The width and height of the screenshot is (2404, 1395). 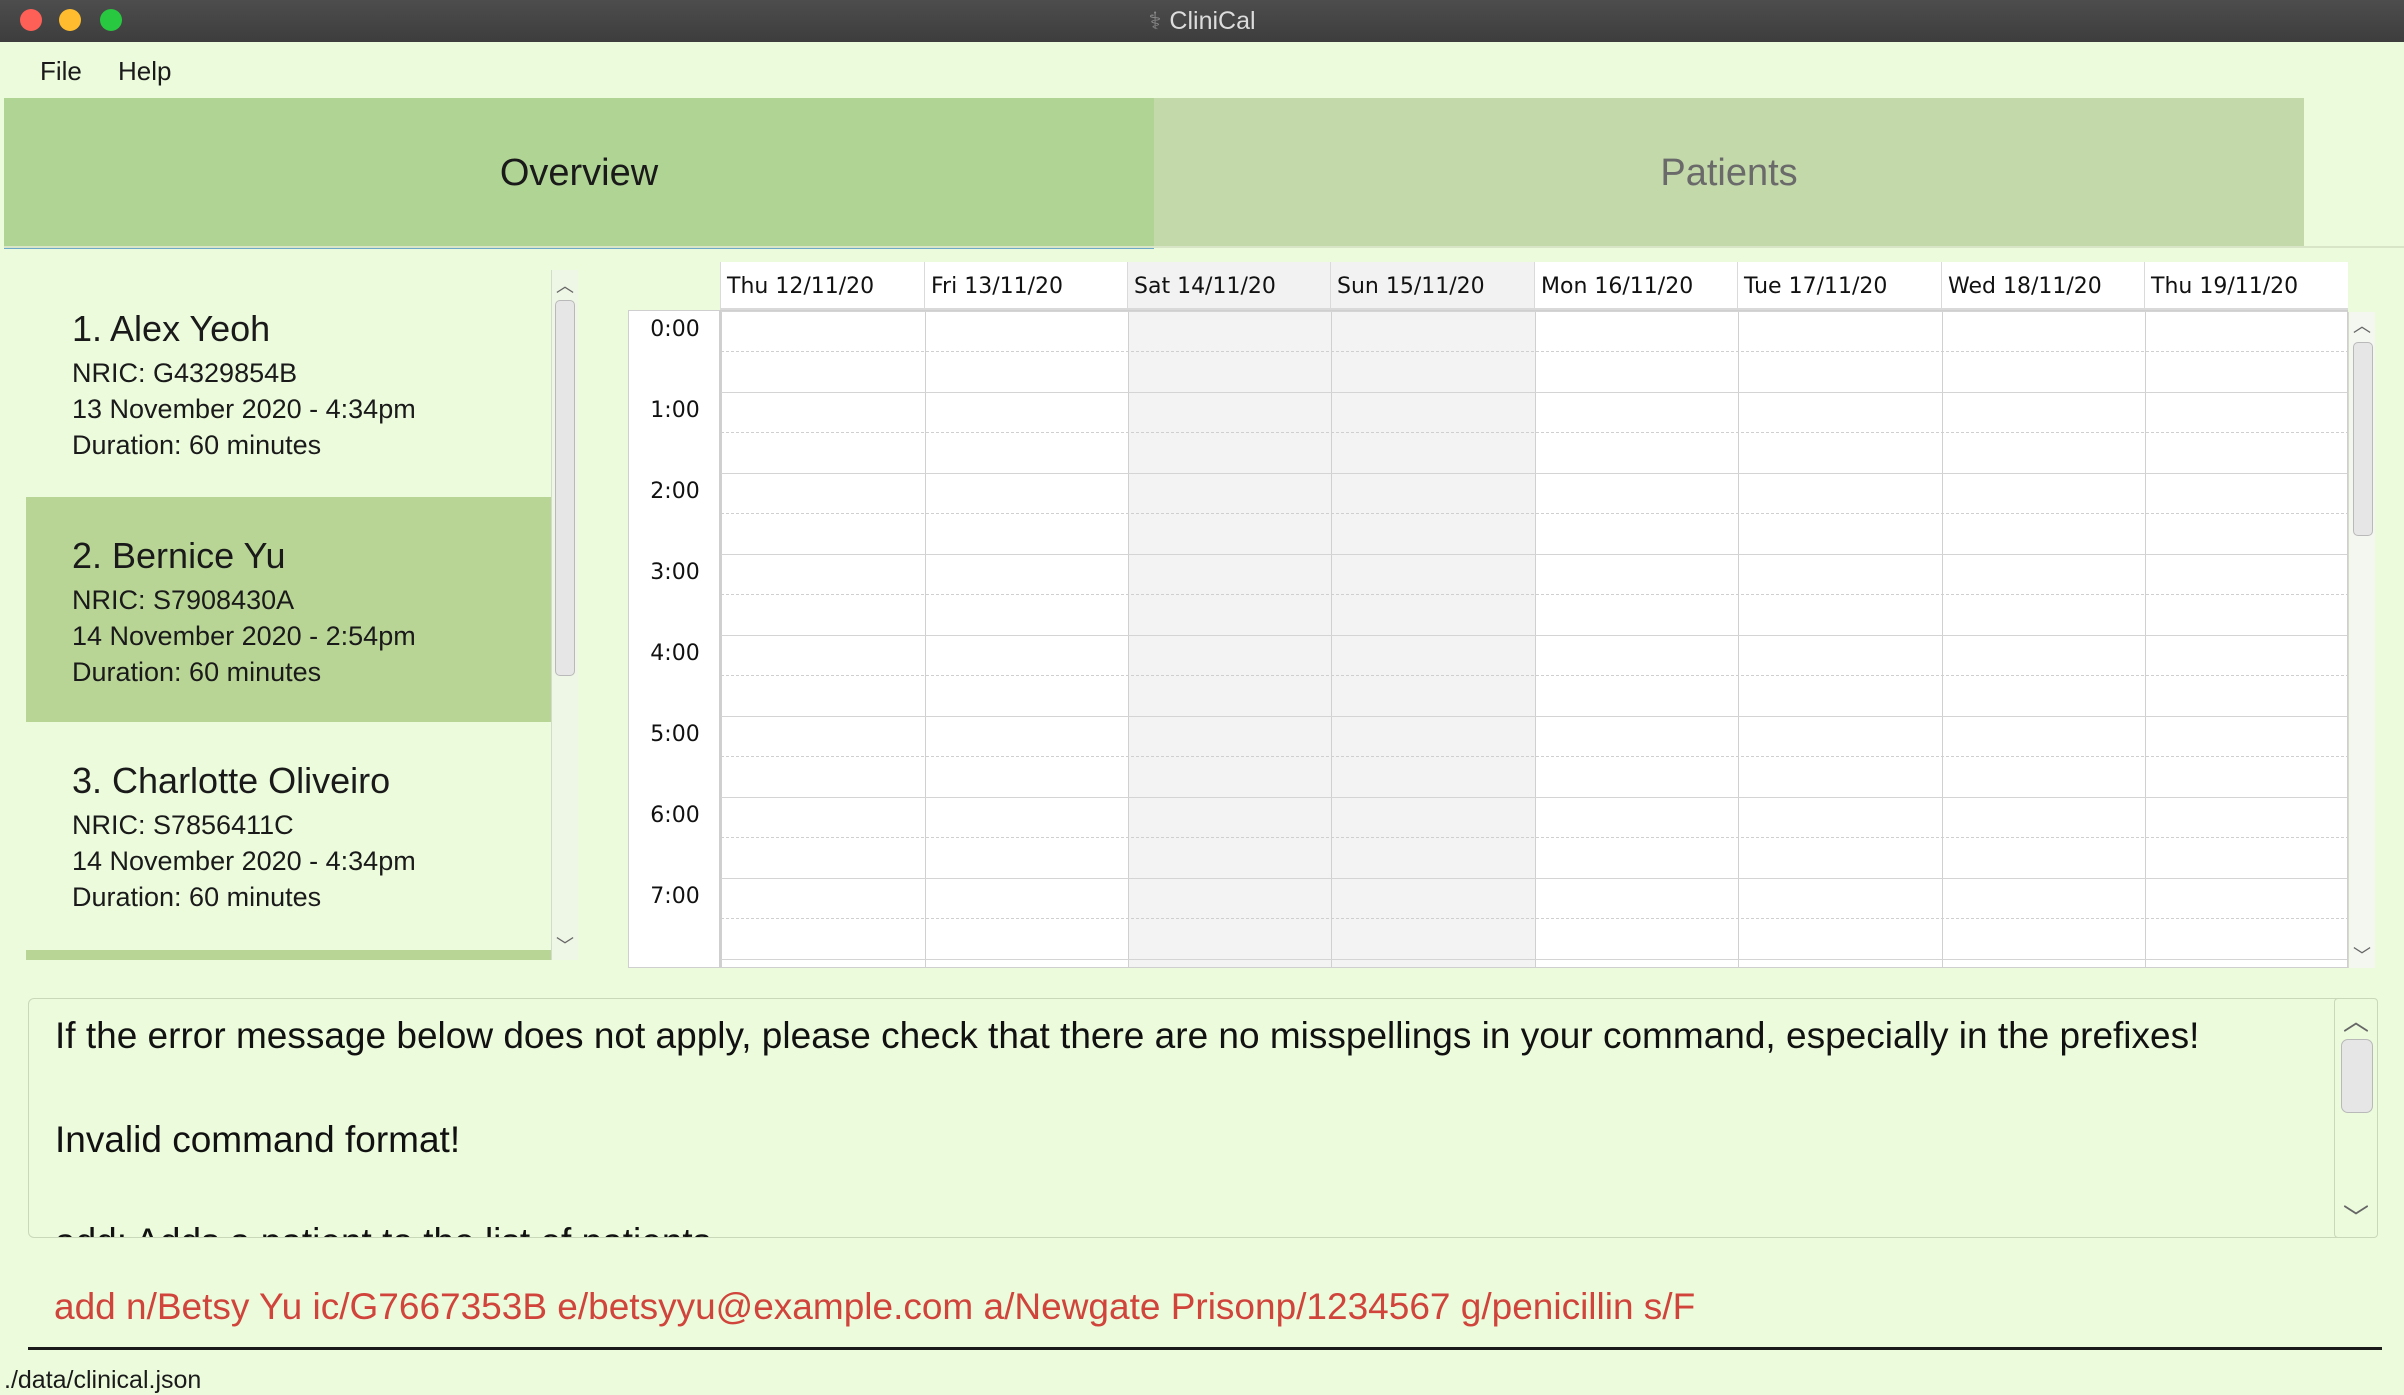 What do you see at coordinates (675, 329) in the screenshot?
I see `hour-label: 0:00` at bounding box center [675, 329].